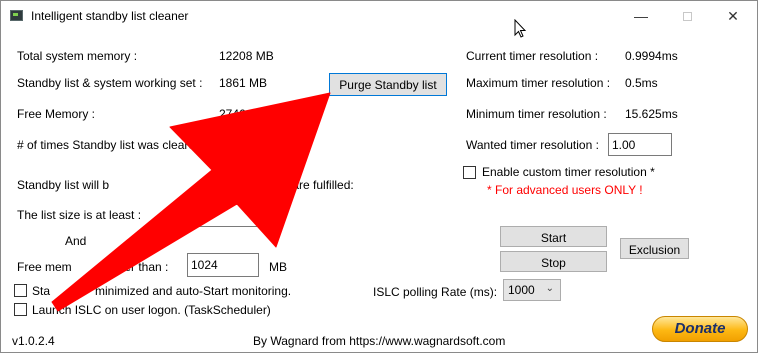  Describe the element at coordinates (641, 83) in the screenshot. I see `max-timer-value: 0.5ms` at that location.